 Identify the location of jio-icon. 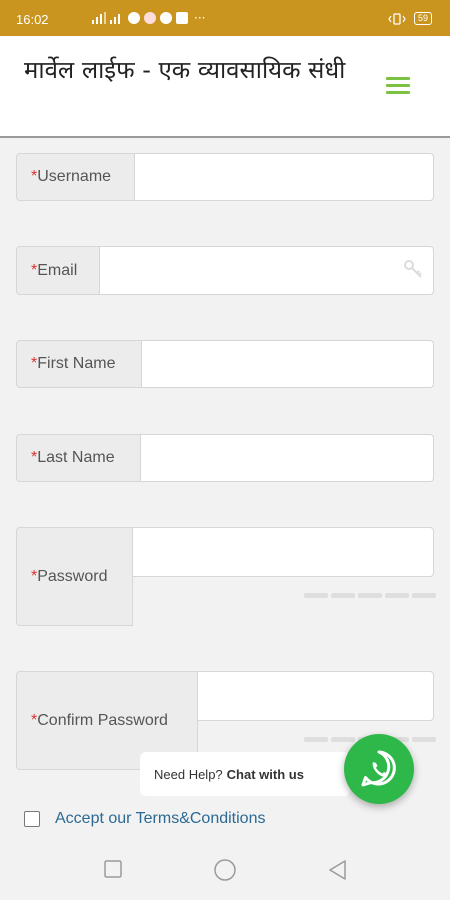
(150, 18).